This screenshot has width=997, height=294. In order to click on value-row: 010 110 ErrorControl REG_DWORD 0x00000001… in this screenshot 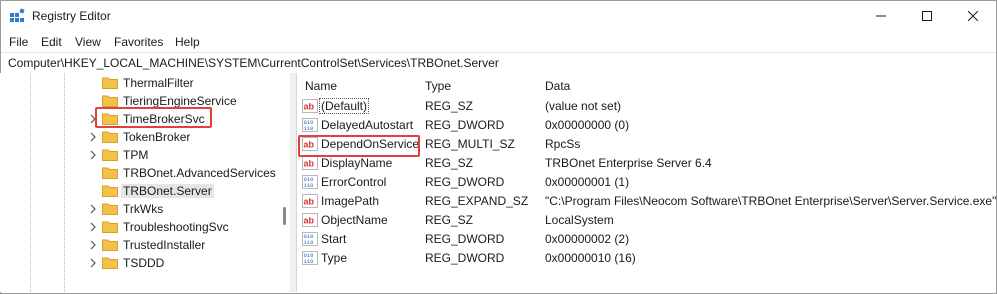, I will do `click(646, 182)`.